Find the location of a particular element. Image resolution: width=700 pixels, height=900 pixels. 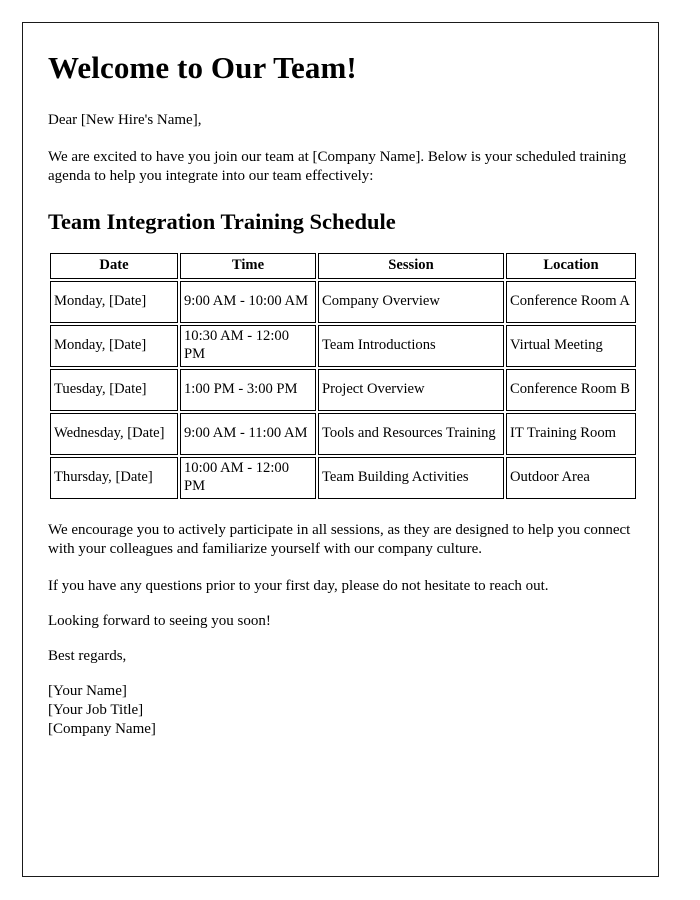

cell-location: Conference Room B is located at coordinates (571, 389).